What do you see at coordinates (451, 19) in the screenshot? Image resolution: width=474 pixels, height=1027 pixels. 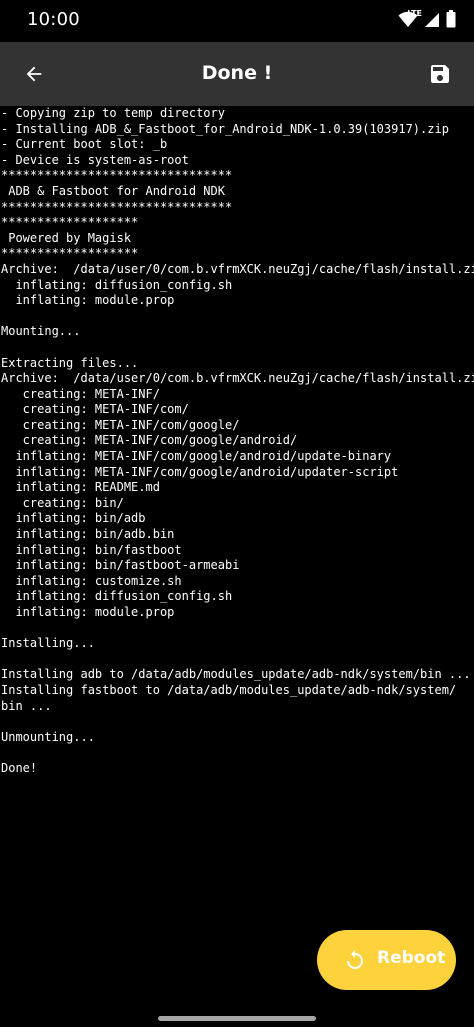 I see `battery-icon` at bounding box center [451, 19].